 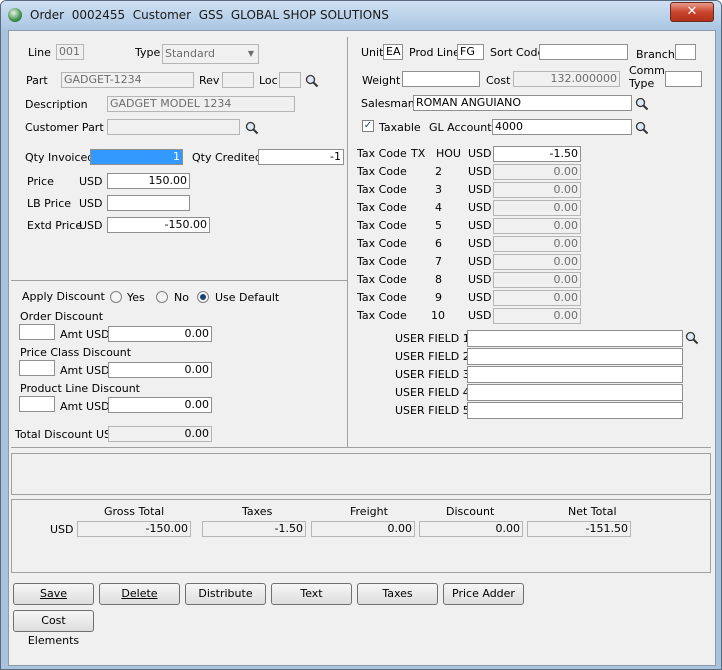 I want to click on description-label: Description, so click(x=56, y=104).